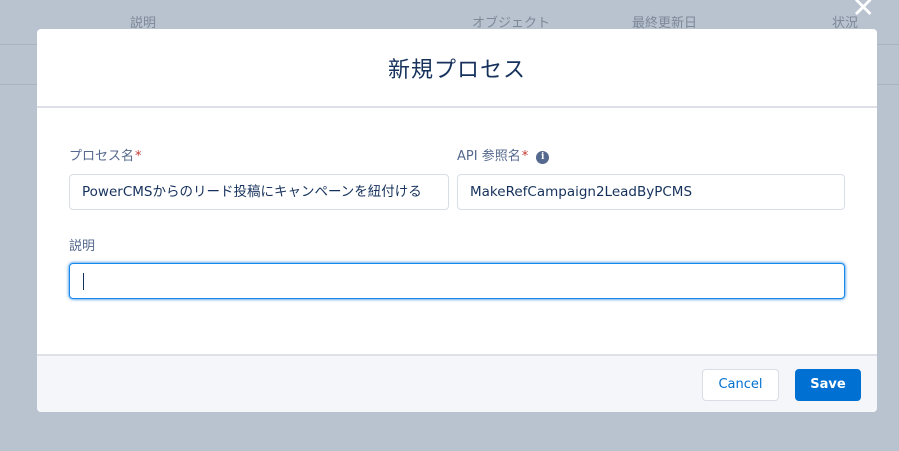 The width and height of the screenshot is (899, 451). What do you see at coordinates (83, 281) in the screenshot?
I see `text-caret` at bounding box center [83, 281].